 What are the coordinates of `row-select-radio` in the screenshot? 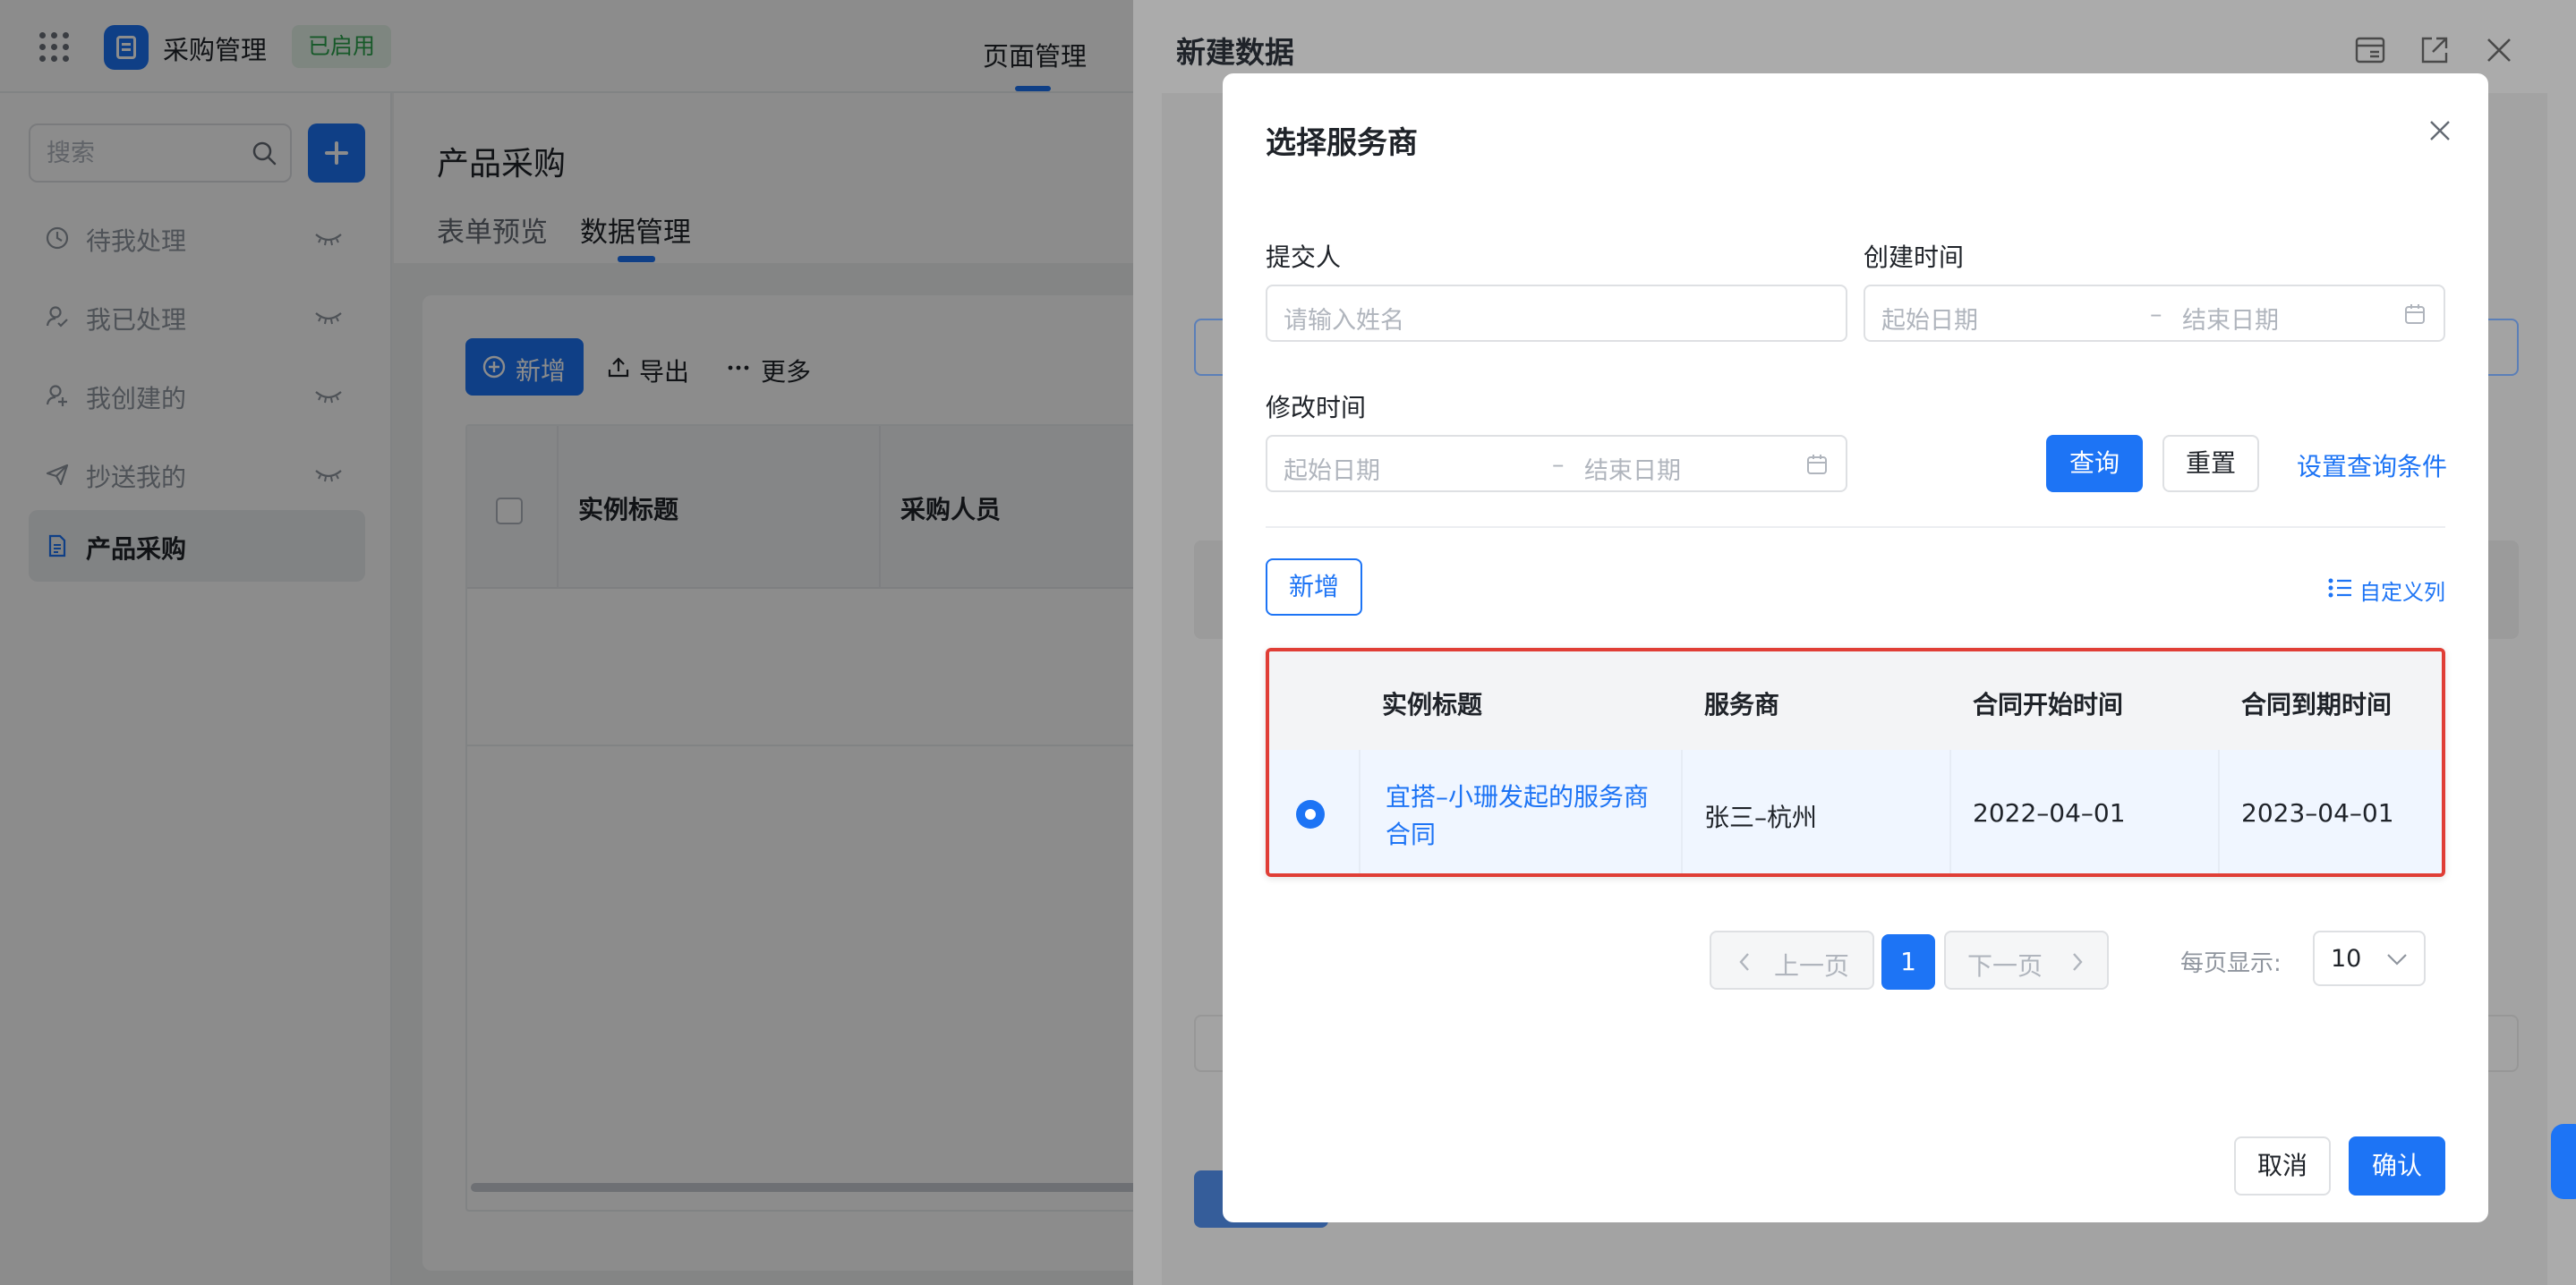 It's located at (1310, 815).